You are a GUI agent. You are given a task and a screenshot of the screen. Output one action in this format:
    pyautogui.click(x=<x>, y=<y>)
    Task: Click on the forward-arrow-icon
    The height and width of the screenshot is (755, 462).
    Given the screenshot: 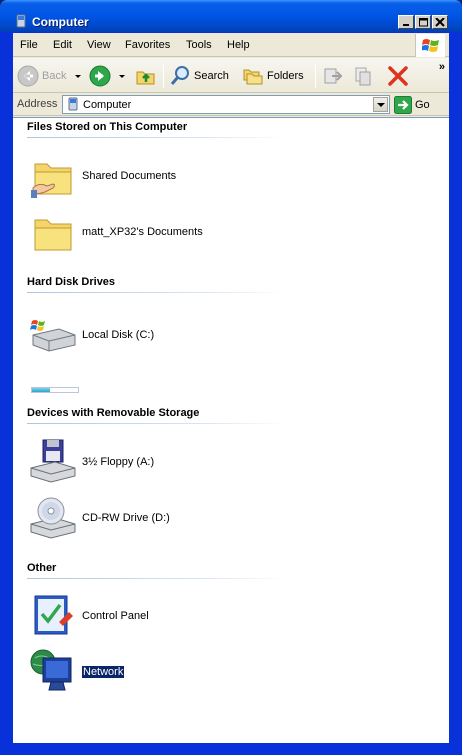 What is the action you would take?
    pyautogui.click(x=100, y=76)
    